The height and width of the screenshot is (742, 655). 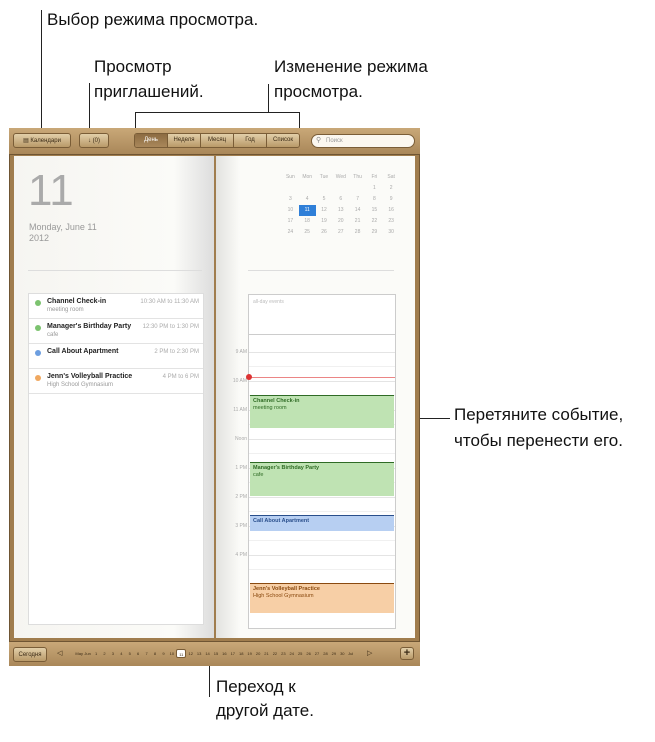 I want to click on scrubber-day: 26, so click(x=308, y=653).